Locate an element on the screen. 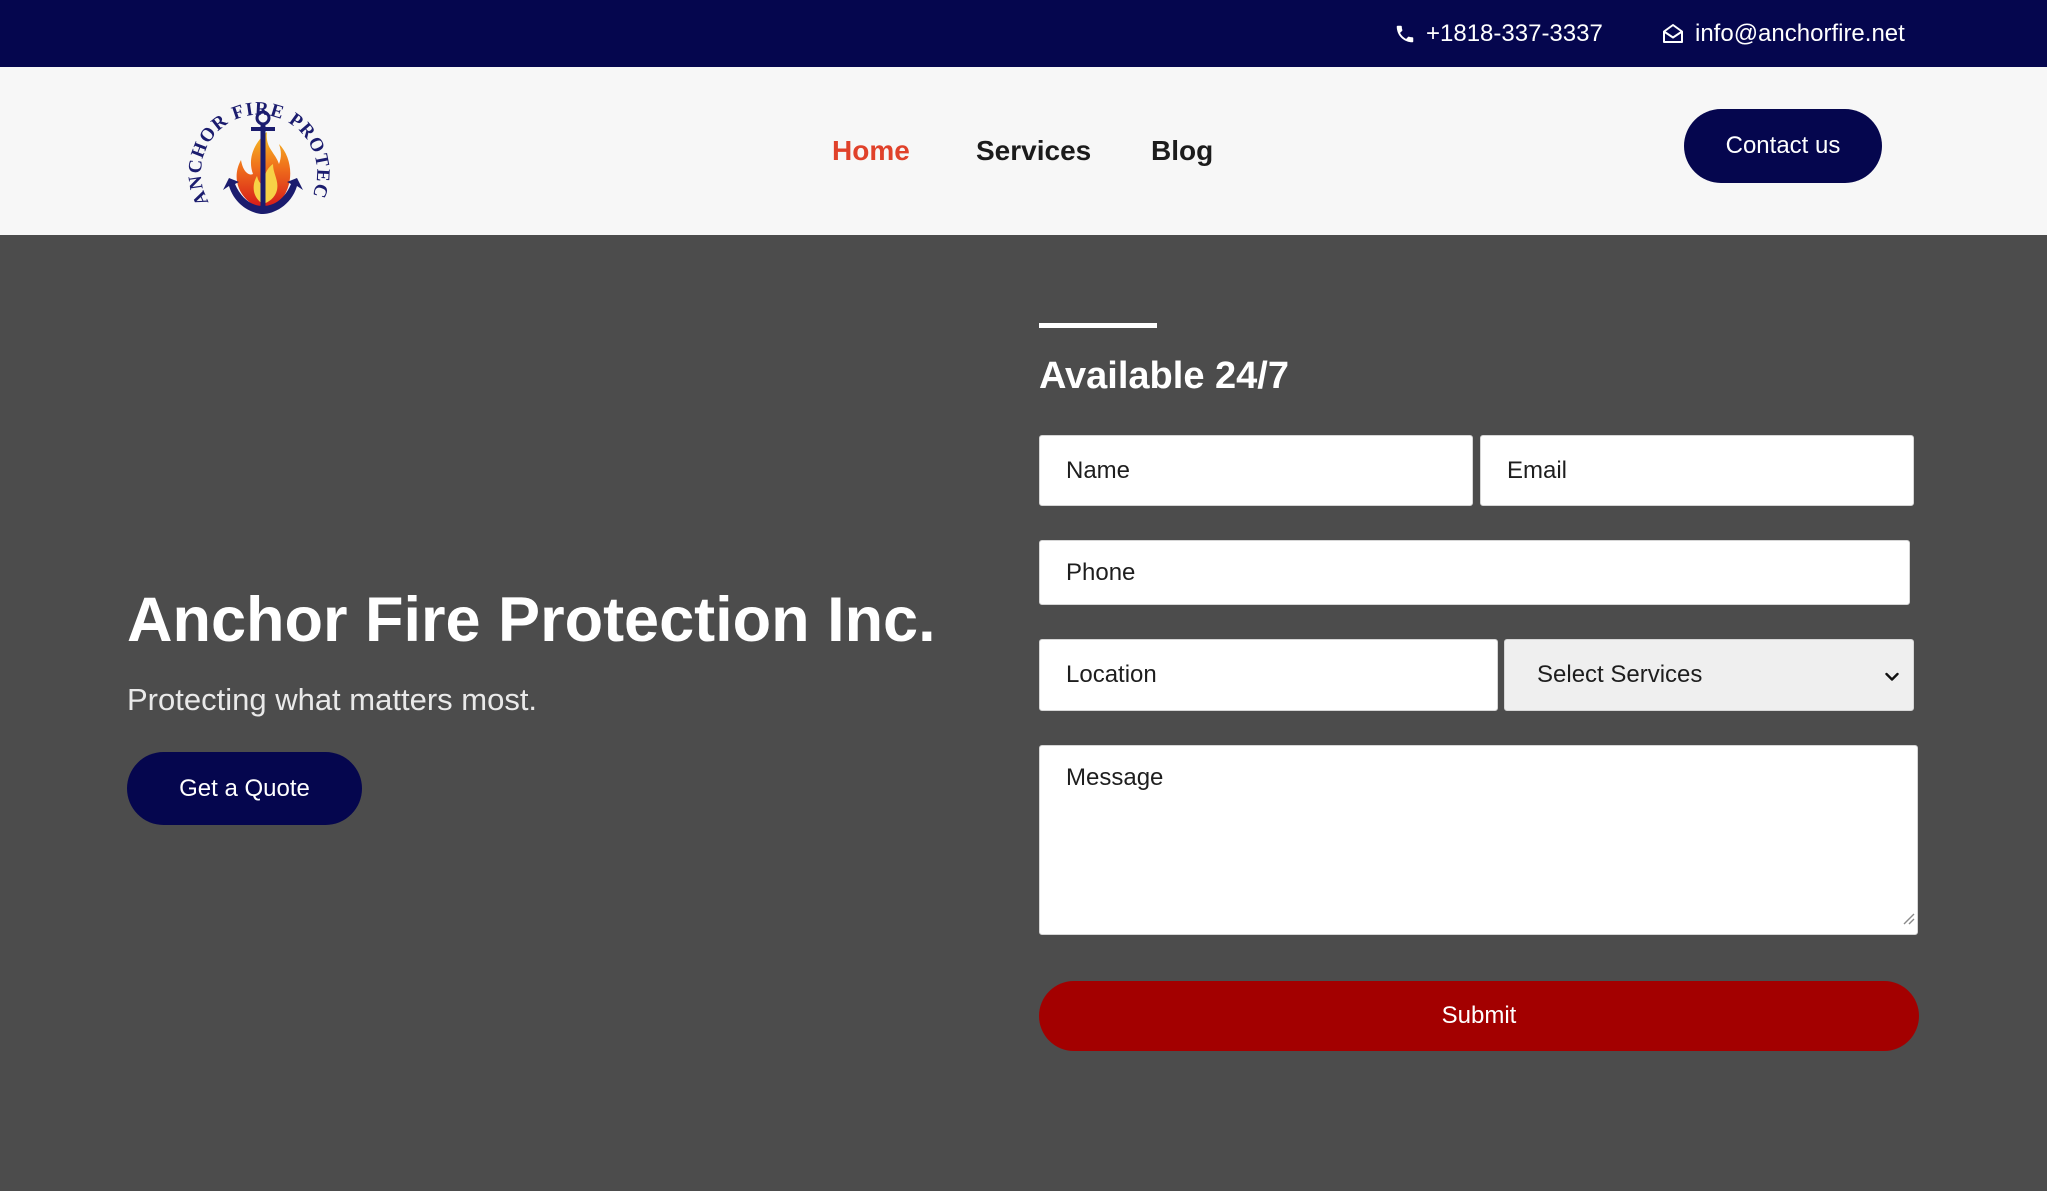  phone-placeholder: Phone is located at coordinates (1101, 572).